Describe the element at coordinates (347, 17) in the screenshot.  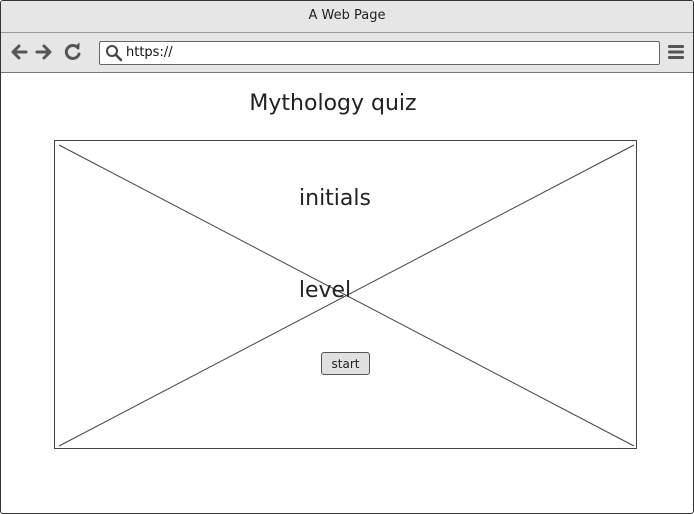
I see `window-title: A Web Page` at that location.